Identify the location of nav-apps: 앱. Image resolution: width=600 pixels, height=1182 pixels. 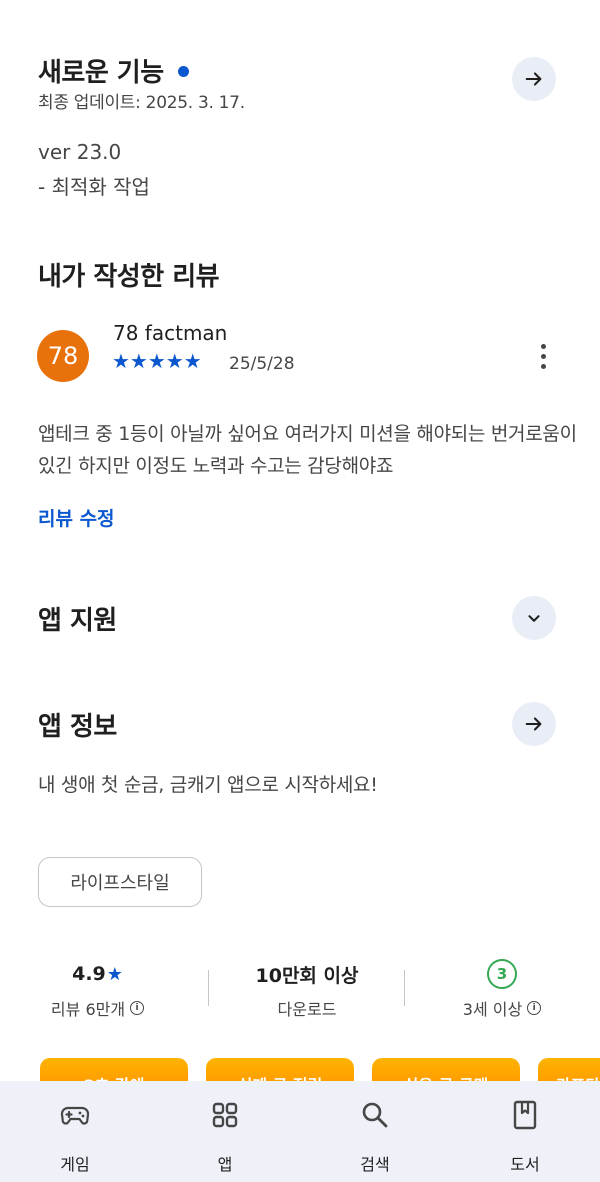
(225, 1131).